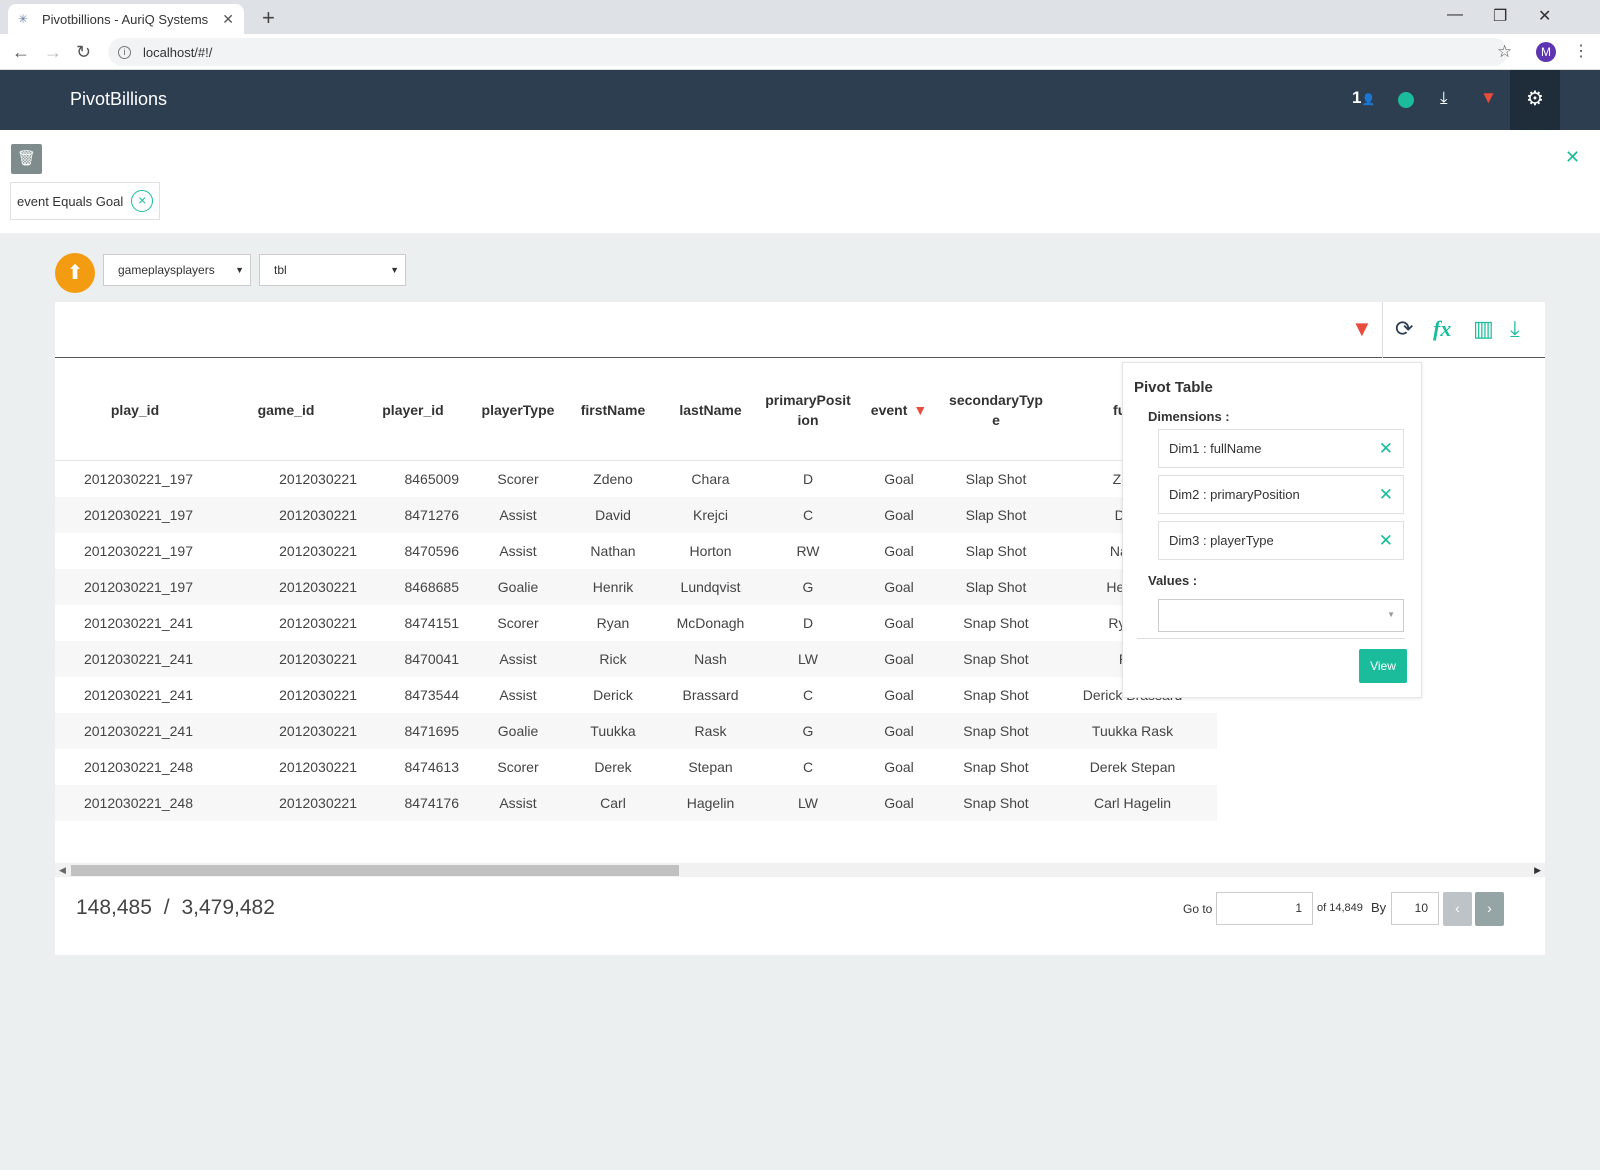 This screenshot has height=1170, width=1600. What do you see at coordinates (613, 587) in the screenshot?
I see `table-cell: Henrik` at bounding box center [613, 587].